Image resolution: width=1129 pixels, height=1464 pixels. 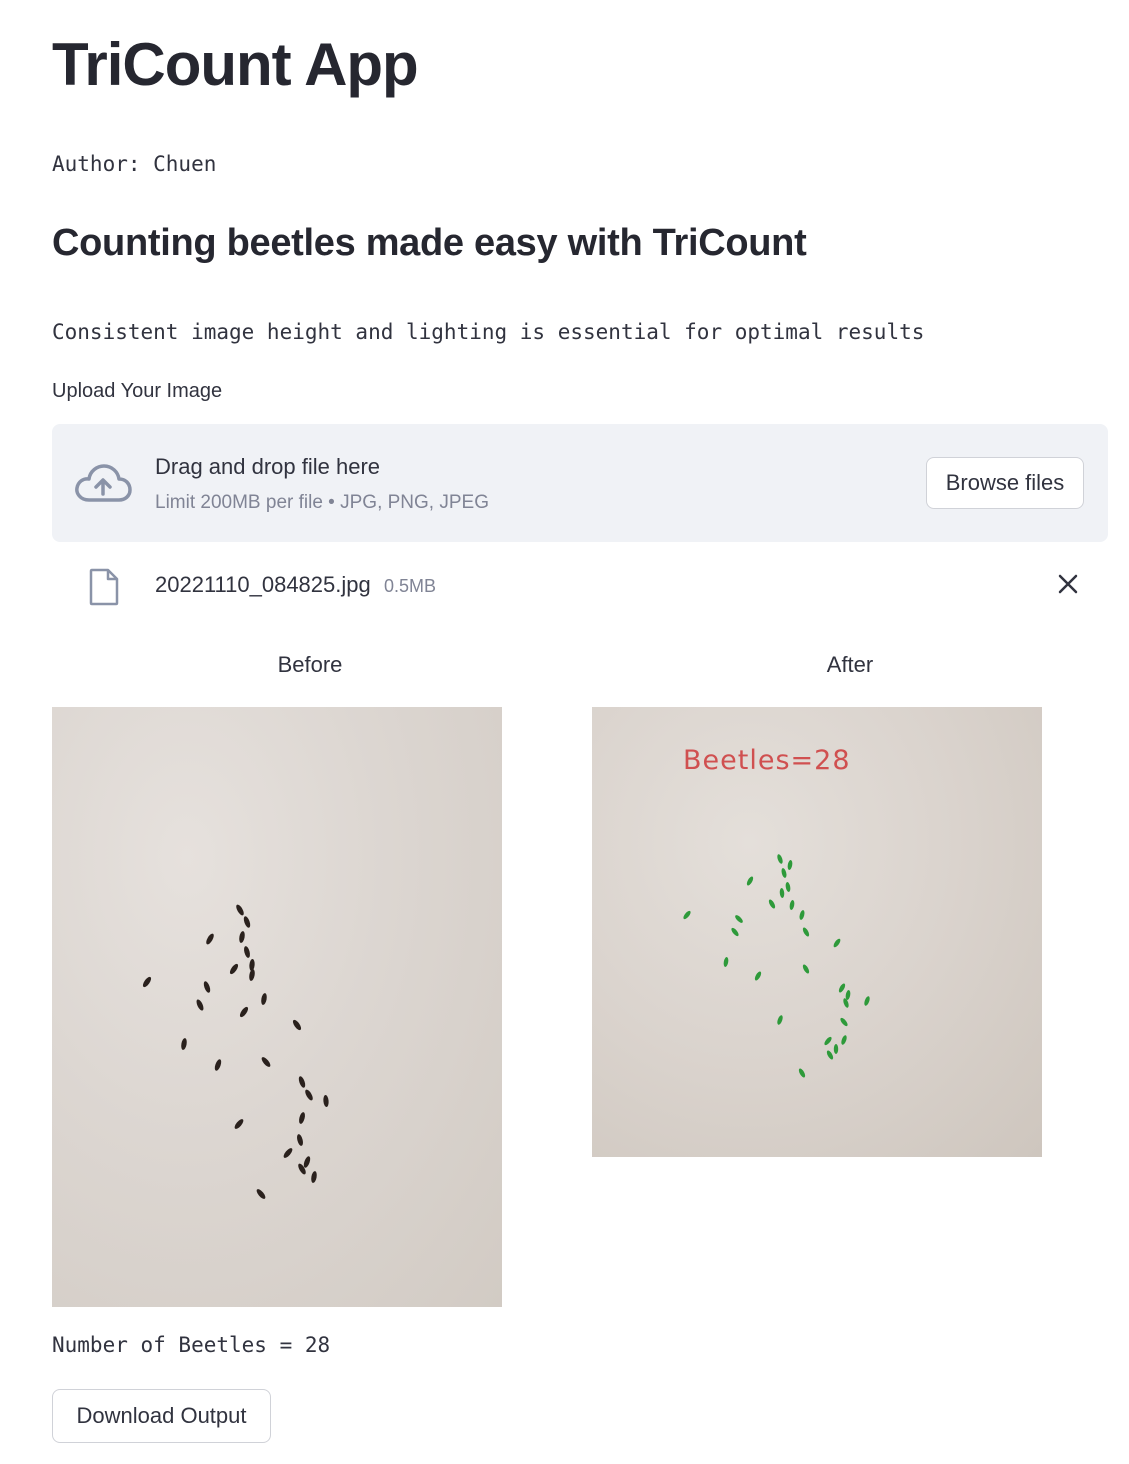 I want to click on section-subtitle: Counting beetles made easy with TriCount, so click(x=429, y=243).